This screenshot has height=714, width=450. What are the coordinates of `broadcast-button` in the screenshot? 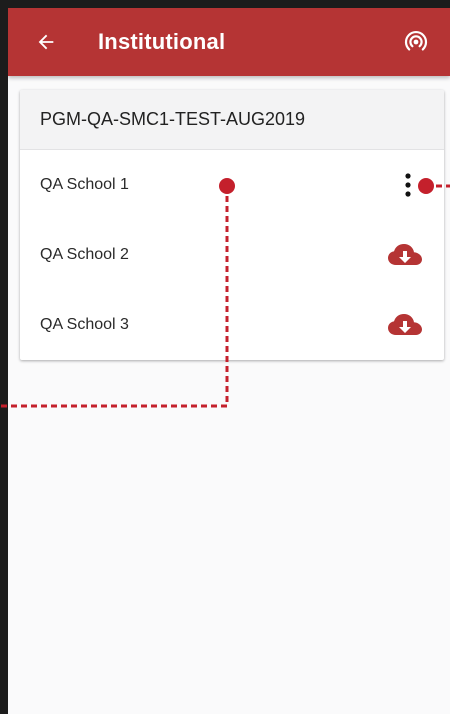 It's located at (416, 42).